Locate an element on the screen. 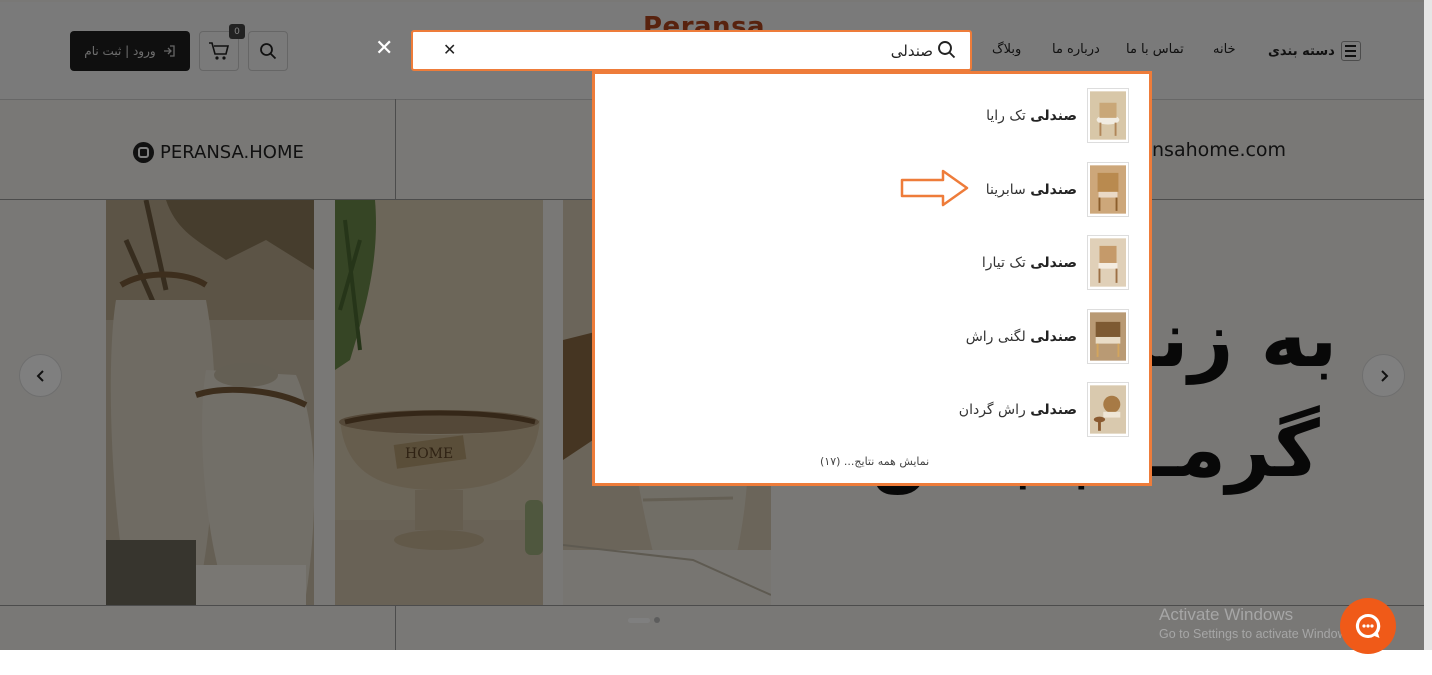 This screenshot has width=1432, height=675. search-result-item: صندلی راش گردان is located at coordinates (1044, 409).